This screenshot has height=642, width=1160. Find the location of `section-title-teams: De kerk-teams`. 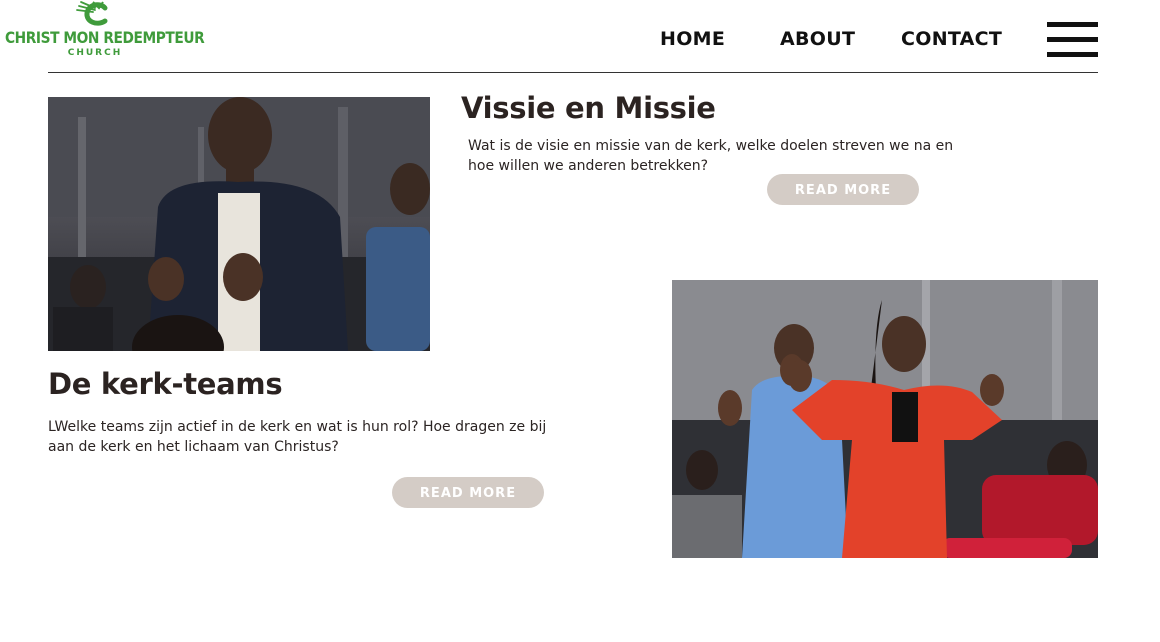

section-title-teams: De kerk-teams is located at coordinates (165, 384).